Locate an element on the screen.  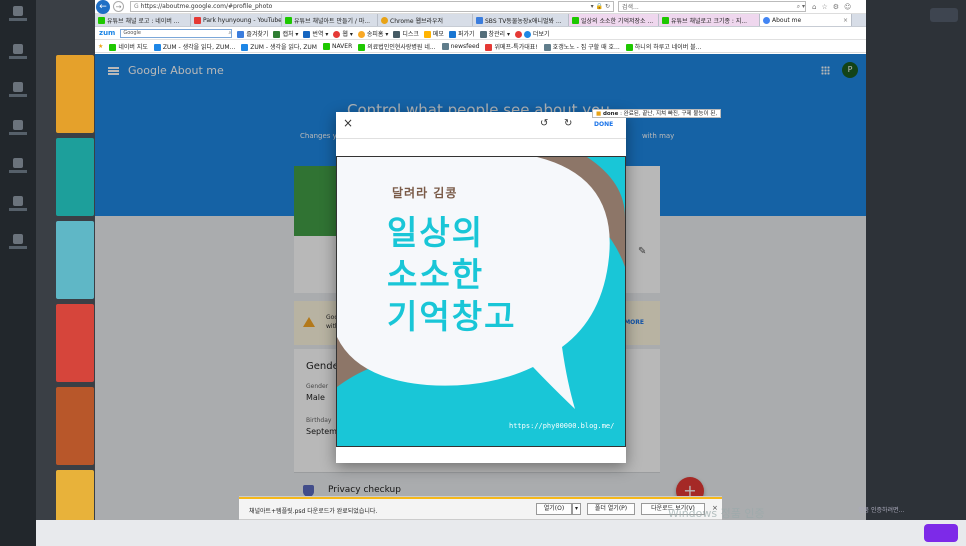
editor-top-button is located at coordinates (944, 15).